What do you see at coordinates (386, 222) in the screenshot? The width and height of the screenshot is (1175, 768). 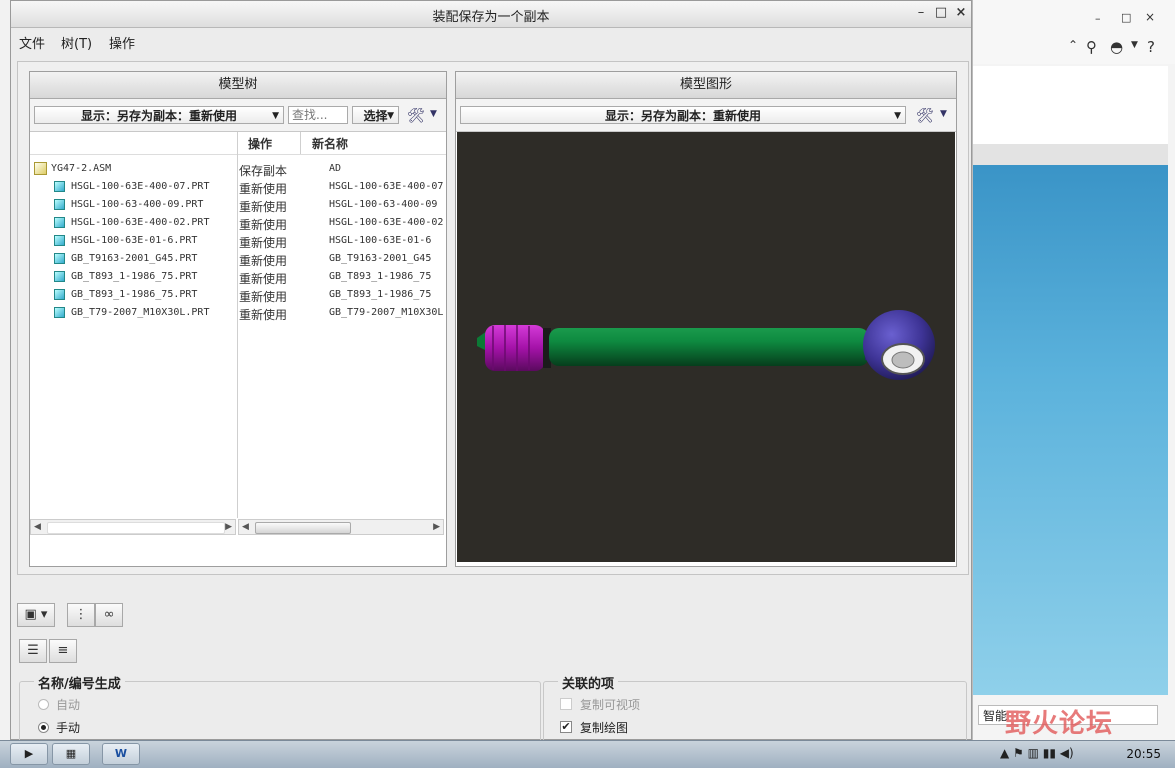 I see `tree-row-new-name: HSGL-100-63E-400-02` at bounding box center [386, 222].